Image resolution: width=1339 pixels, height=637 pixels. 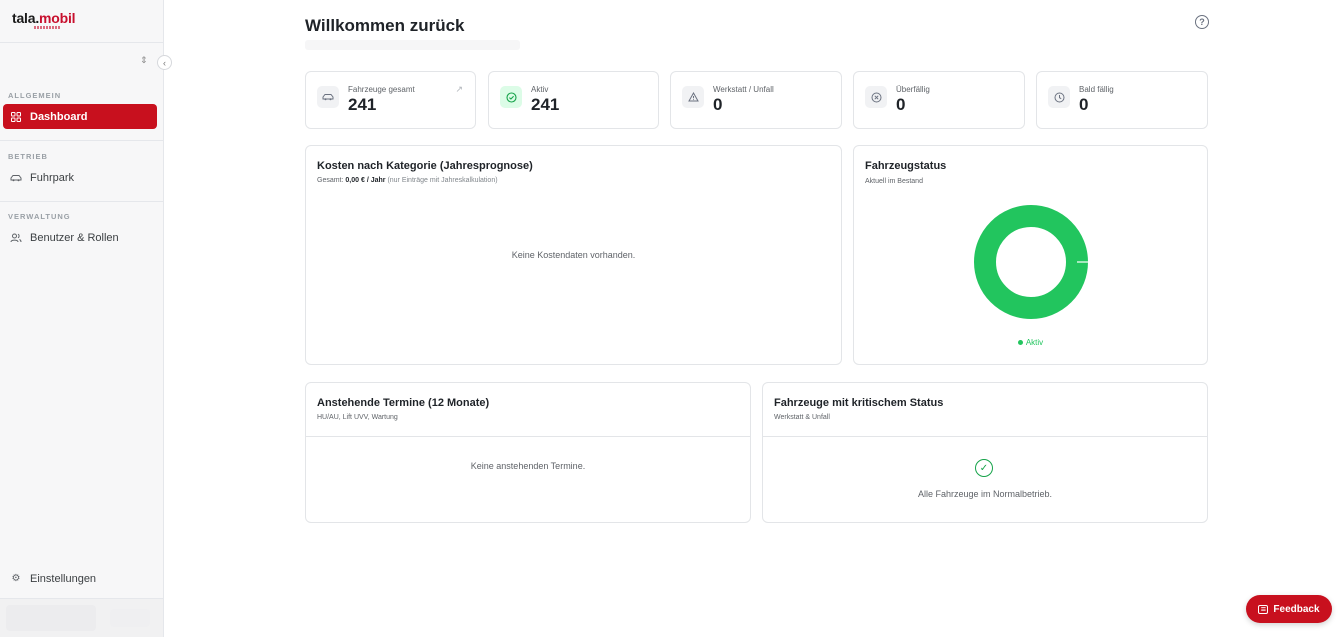 What do you see at coordinates (1296, 609) in the screenshot?
I see `feedback-label: Feedback` at bounding box center [1296, 609].